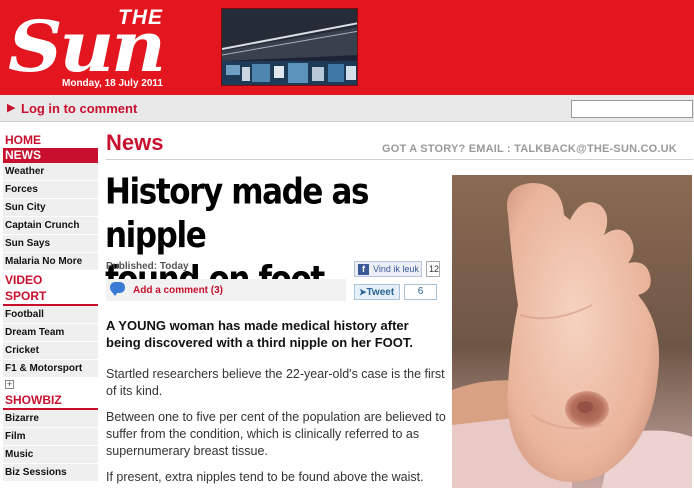  Describe the element at coordinates (50, 333) in the screenshot. I see `nav-item-dream-team: Dream Team` at that location.